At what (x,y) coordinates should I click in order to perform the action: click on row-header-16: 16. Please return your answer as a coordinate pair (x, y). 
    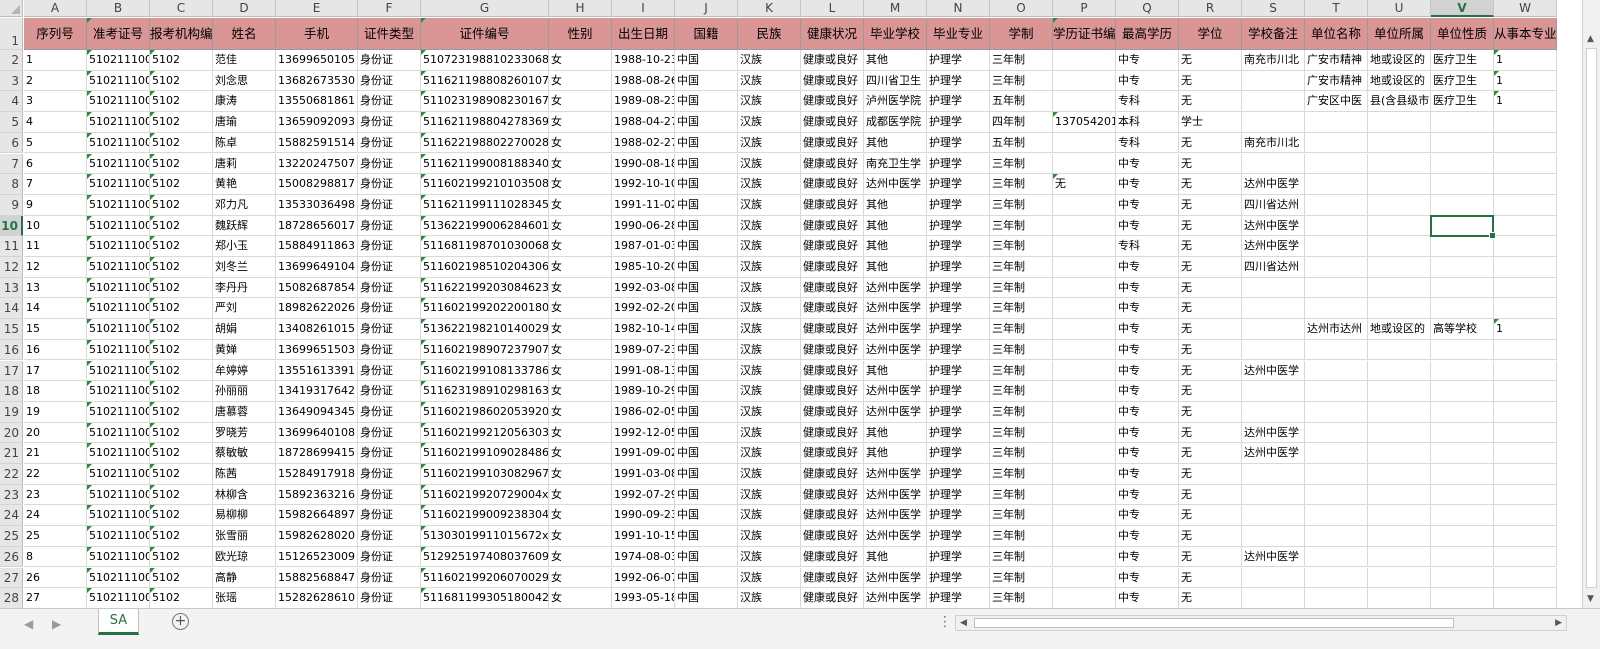
    Looking at the image, I should click on (11, 350).